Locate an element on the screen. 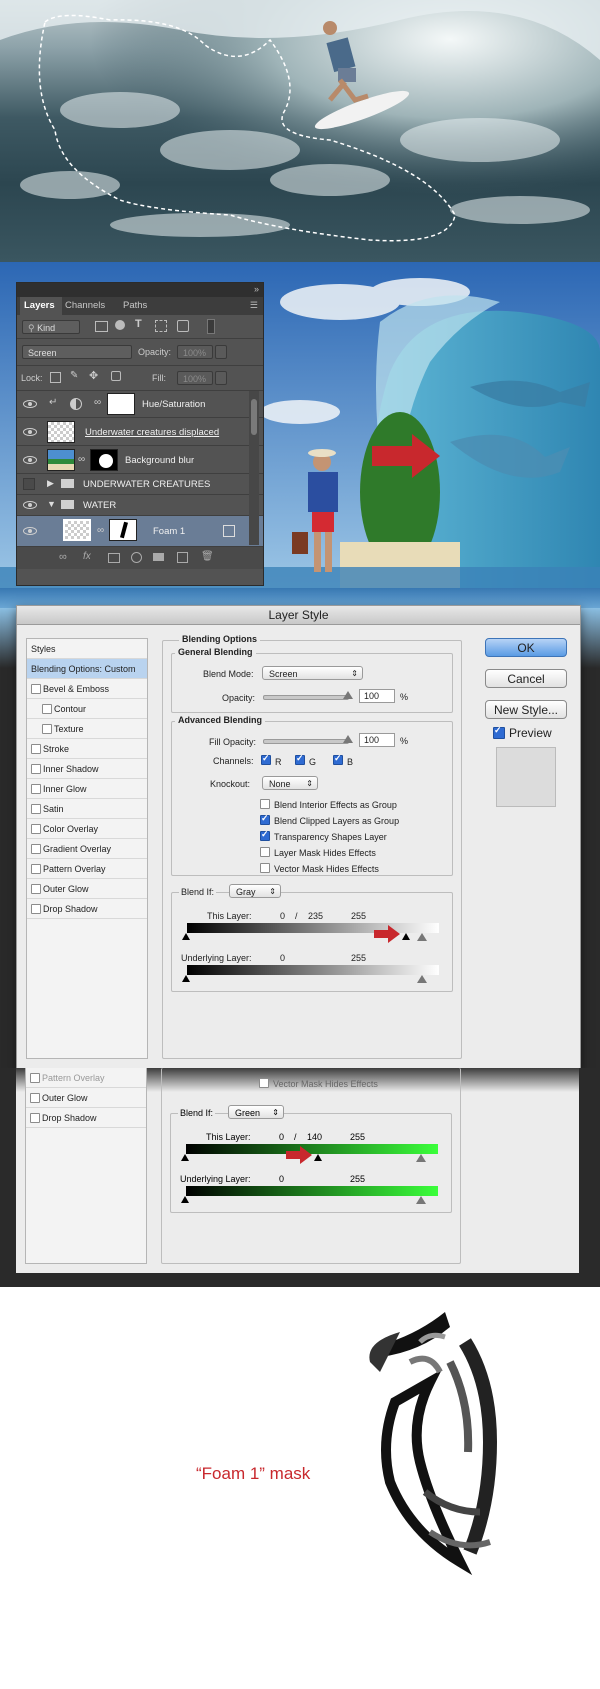 The width and height of the screenshot is (600, 1689). lock-pixels-icon is located at coordinates (55, 377).